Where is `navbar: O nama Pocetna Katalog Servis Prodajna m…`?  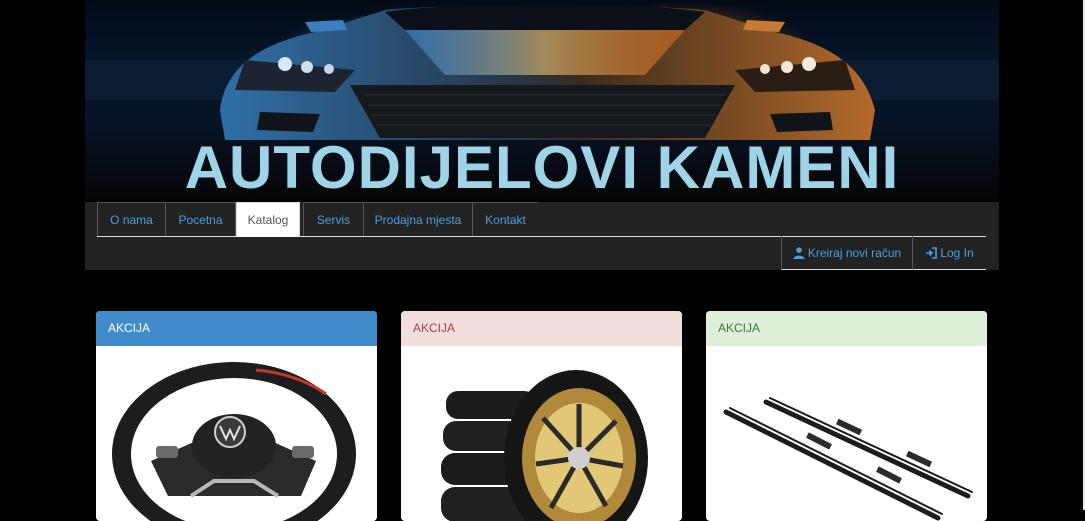
navbar: O nama Pocetna Katalog Servis Prodajna m… is located at coordinates (542, 236).